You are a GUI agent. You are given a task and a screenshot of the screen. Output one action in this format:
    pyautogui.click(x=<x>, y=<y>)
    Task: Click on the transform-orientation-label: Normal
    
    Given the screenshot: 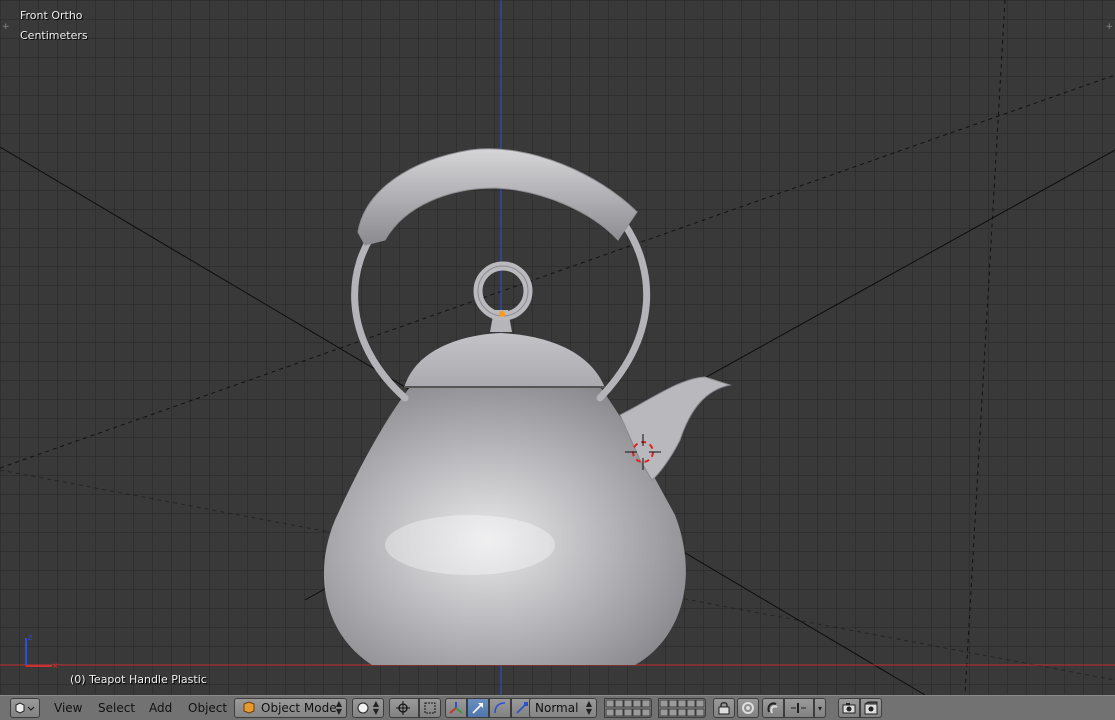 What is the action you would take?
    pyautogui.click(x=557, y=708)
    